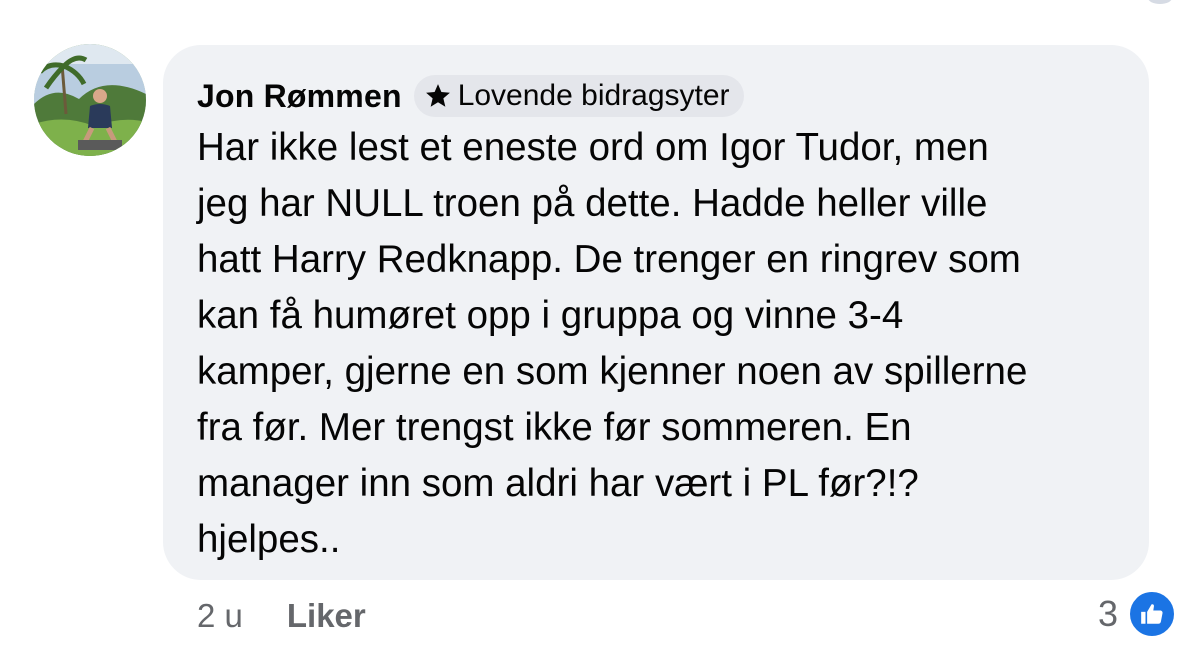 The height and width of the screenshot is (666, 1200). I want to click on reaction-summary: 3, so click(1136, 614).